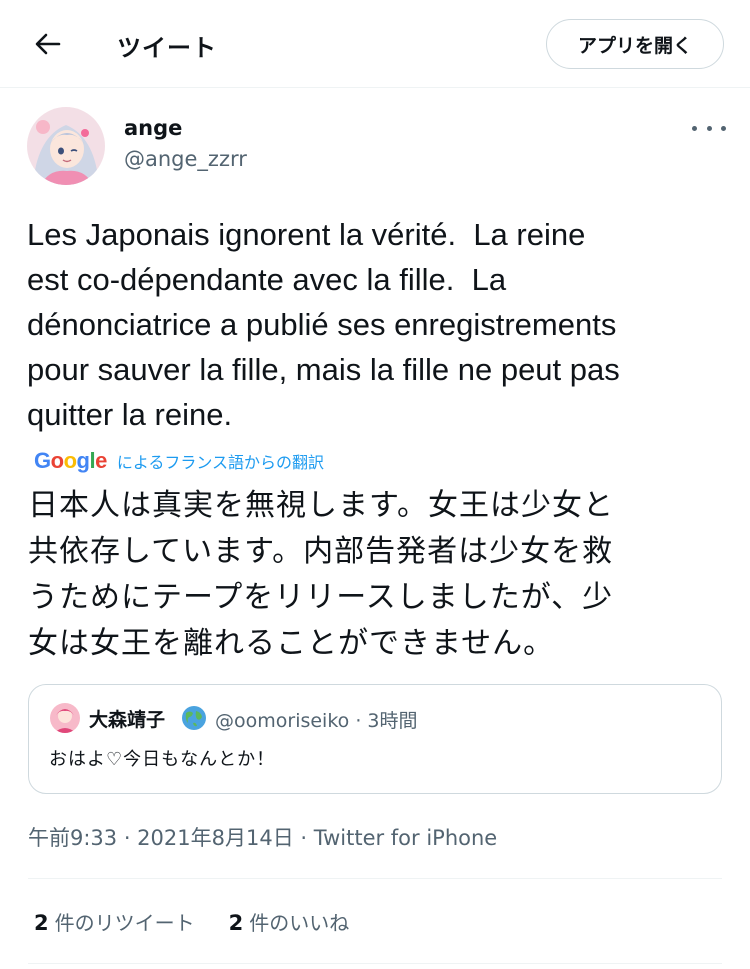 This screenshot has width=750, height=969. I want to click on retweets-stat: 2 件のリツイート, so click(114, 921).